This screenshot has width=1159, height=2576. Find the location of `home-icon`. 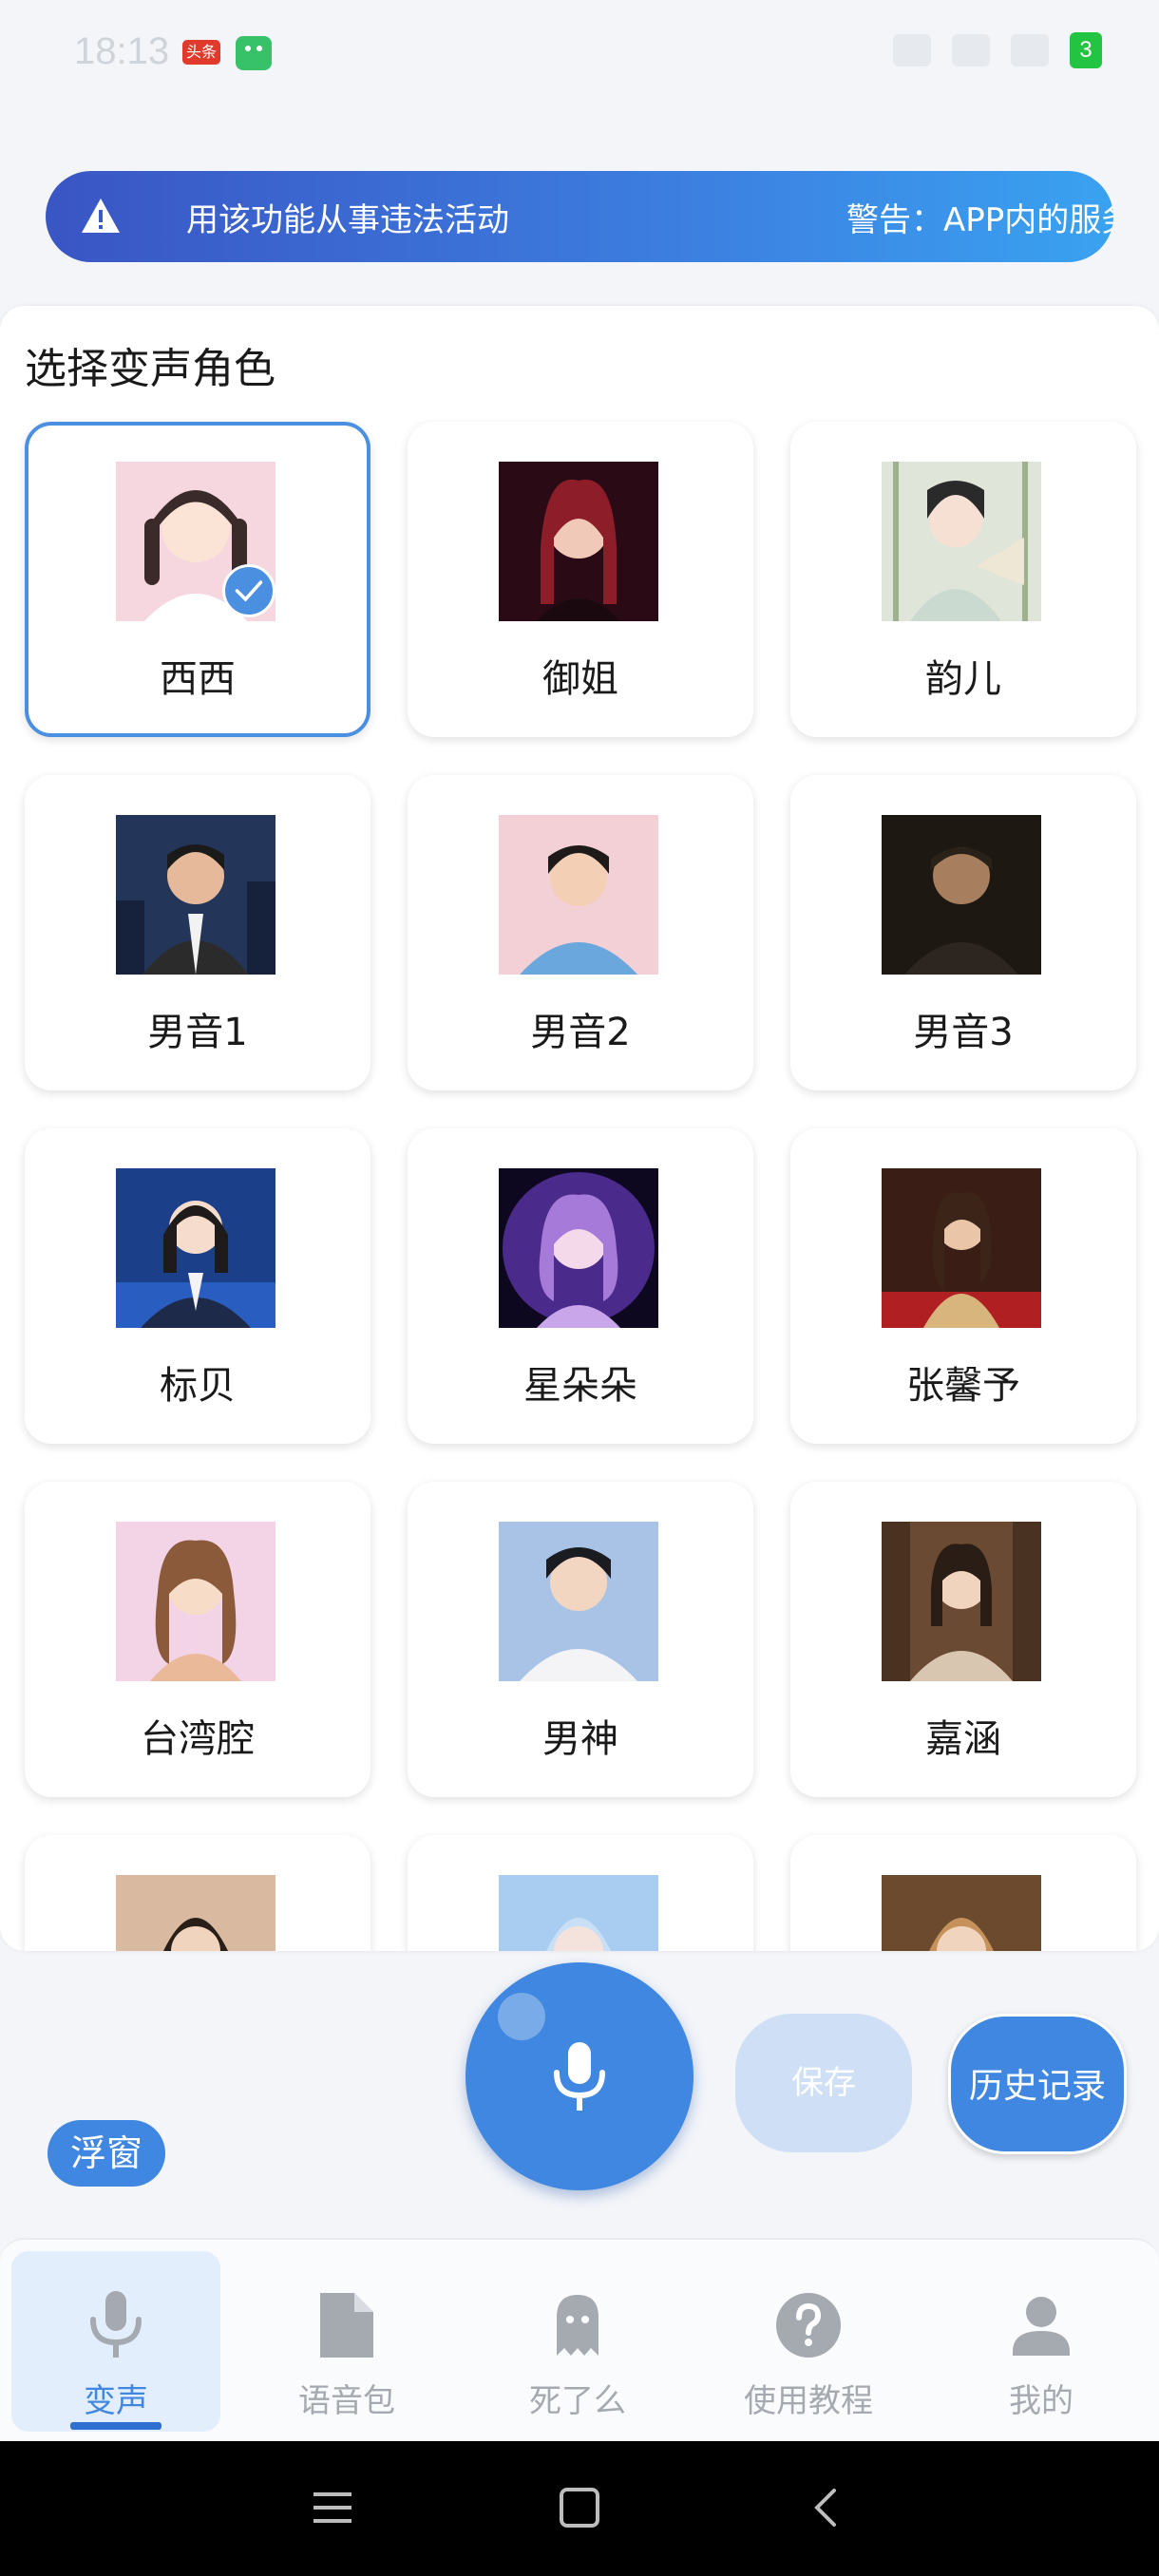

home-icon is located at coordinates (579, 2507).